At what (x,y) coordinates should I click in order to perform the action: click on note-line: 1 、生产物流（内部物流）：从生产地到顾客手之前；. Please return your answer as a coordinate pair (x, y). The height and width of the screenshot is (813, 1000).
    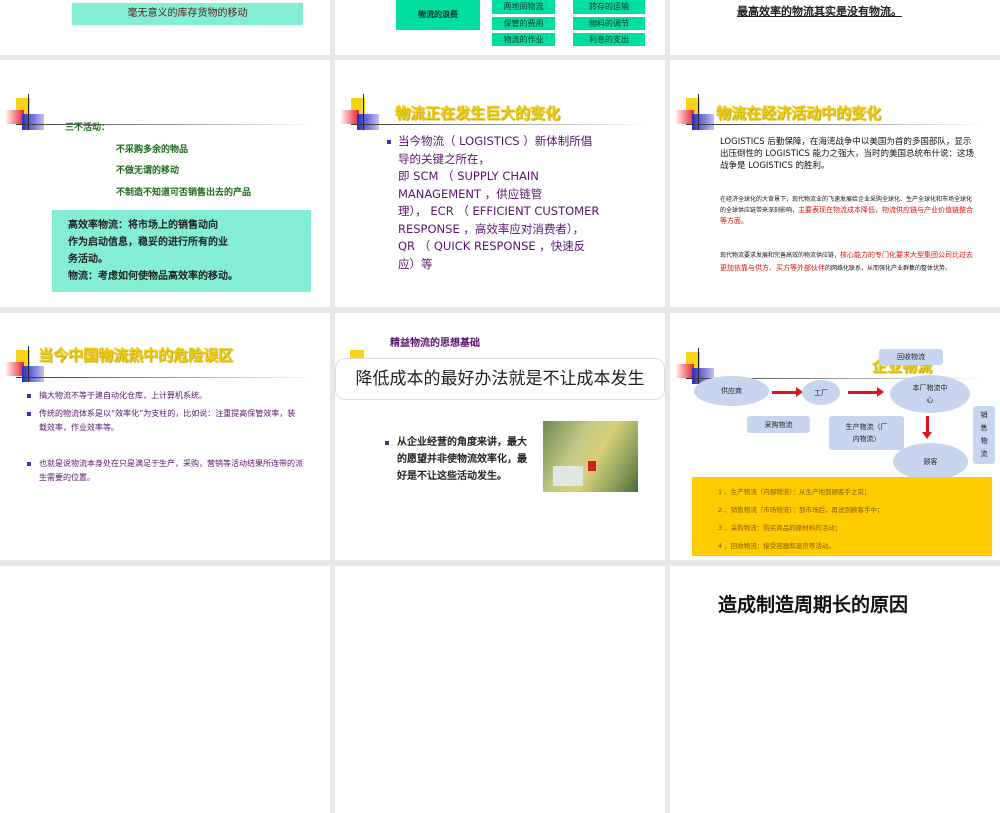
    Looking at the image, I should click on (794, 492).